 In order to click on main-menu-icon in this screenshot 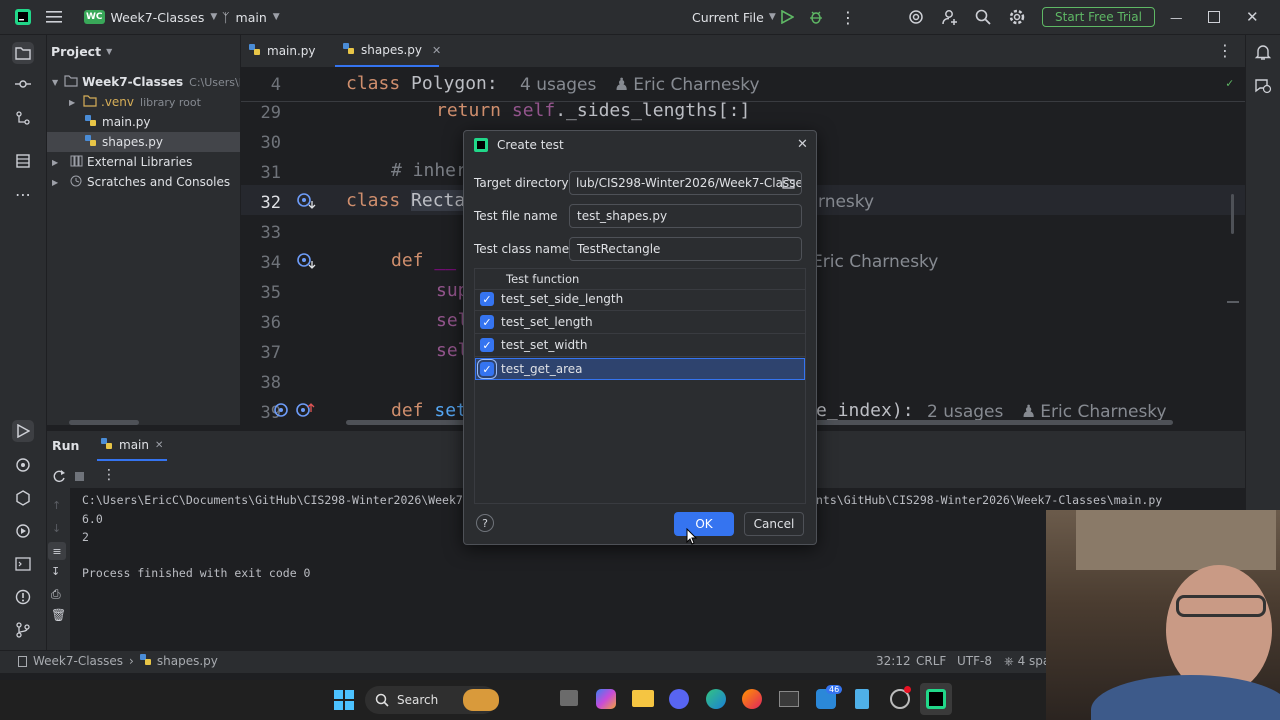, I will do `click(54, 17)`.